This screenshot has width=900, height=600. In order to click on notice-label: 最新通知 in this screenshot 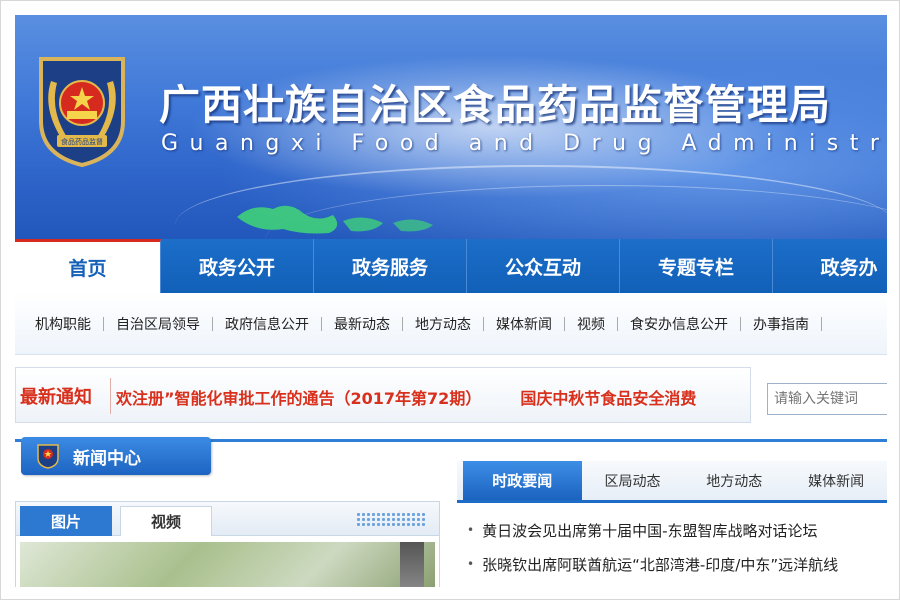, I will do `click(56, 397)`.